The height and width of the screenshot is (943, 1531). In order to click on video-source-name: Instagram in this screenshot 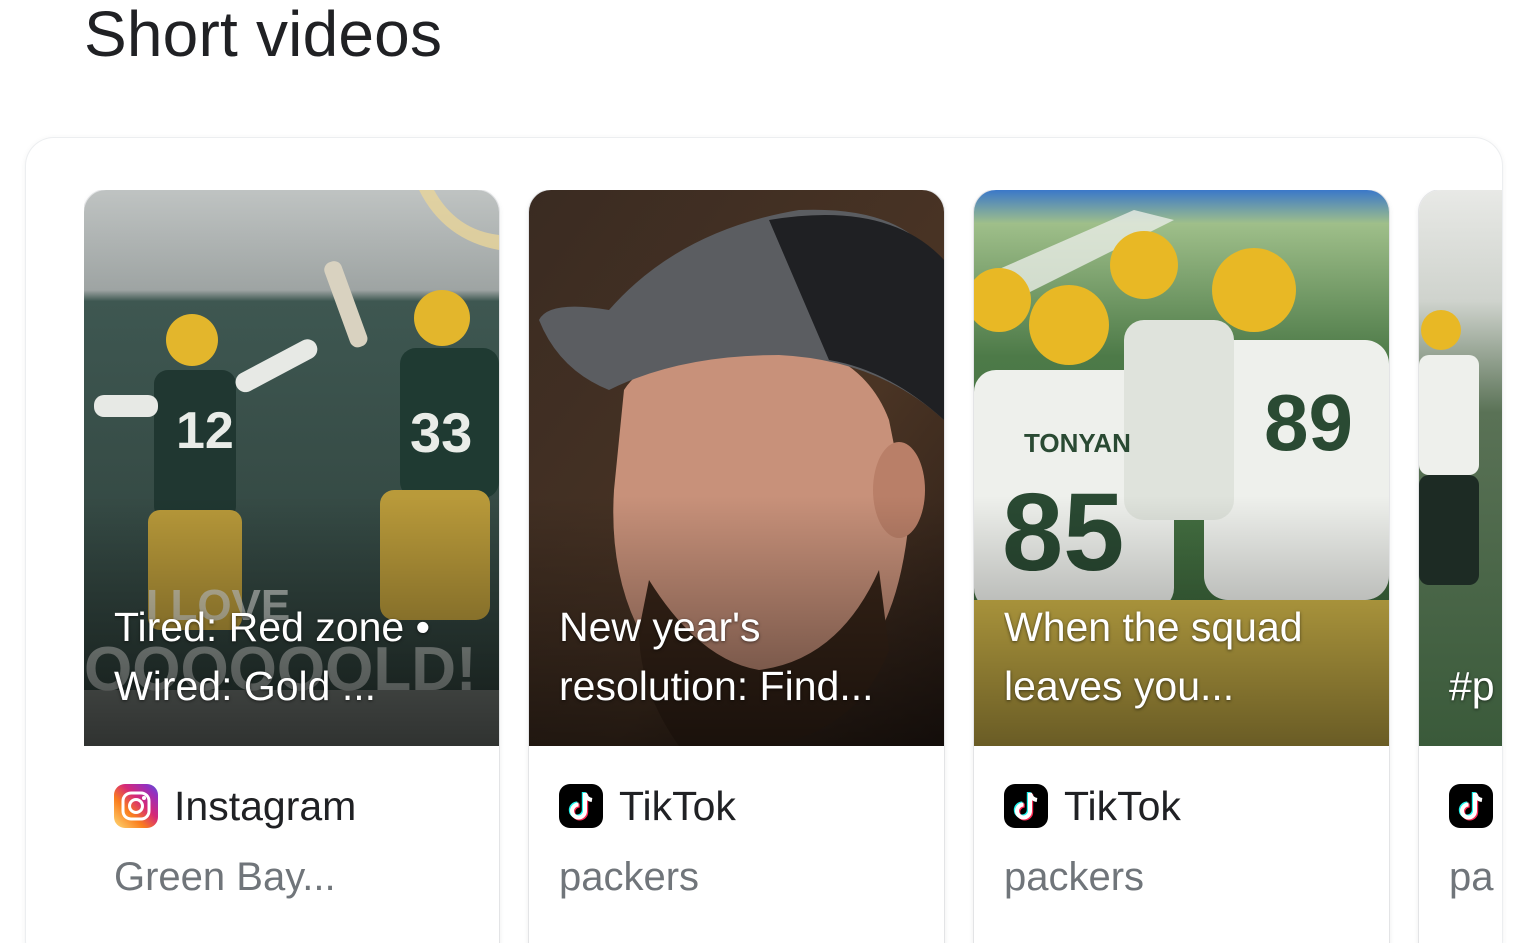, I will do `click(265, 806)`.